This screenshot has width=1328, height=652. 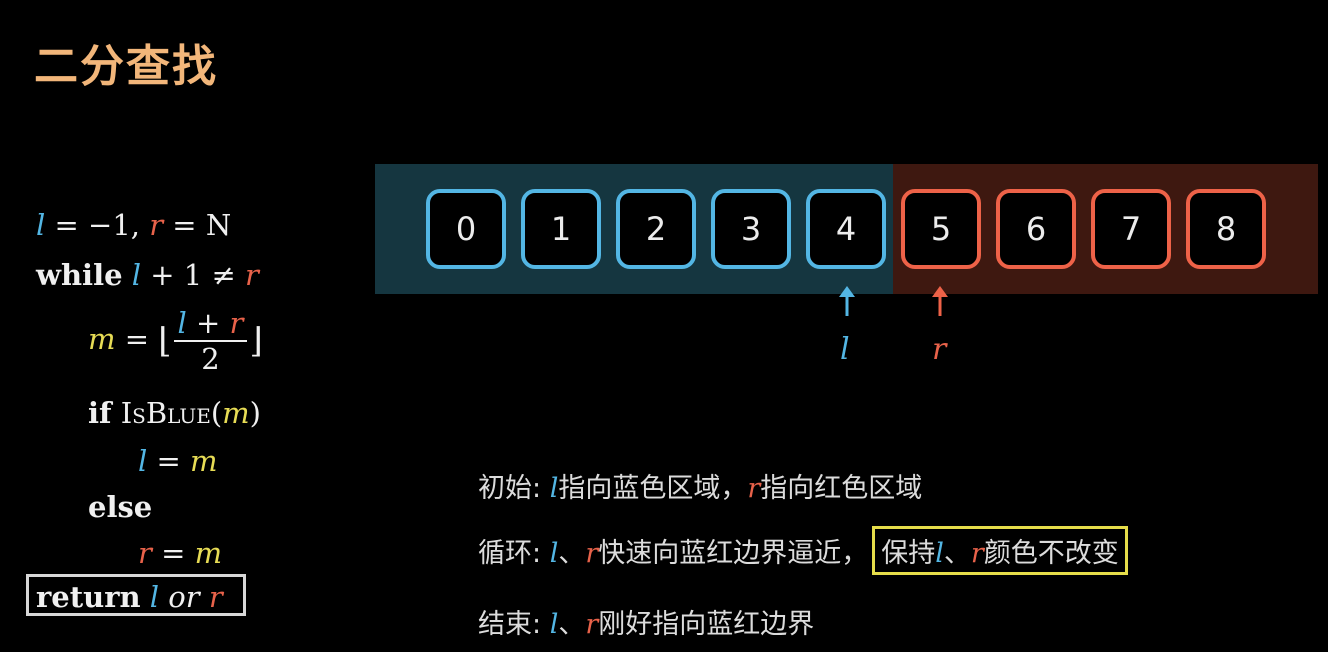 I want to click on array-cell: 3, so click(x=751, y=229).